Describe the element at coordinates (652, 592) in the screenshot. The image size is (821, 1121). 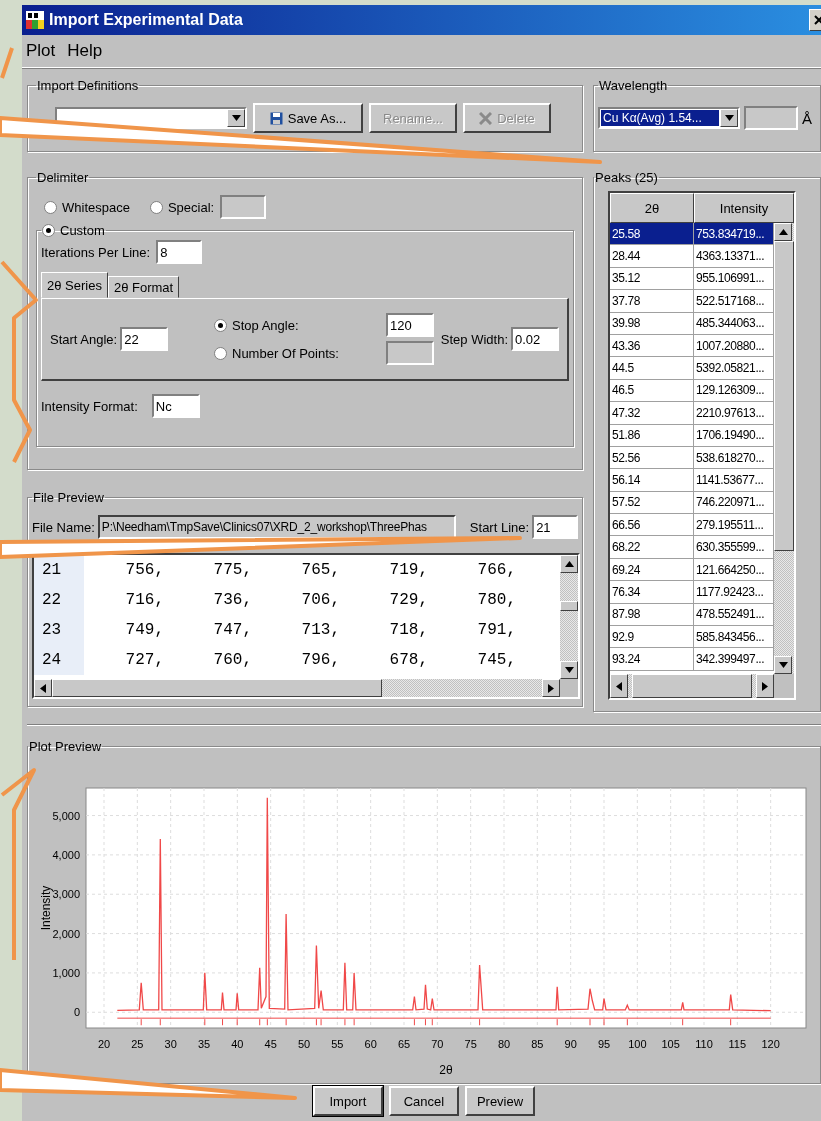
I see `table-cell: 76.34` at that location.